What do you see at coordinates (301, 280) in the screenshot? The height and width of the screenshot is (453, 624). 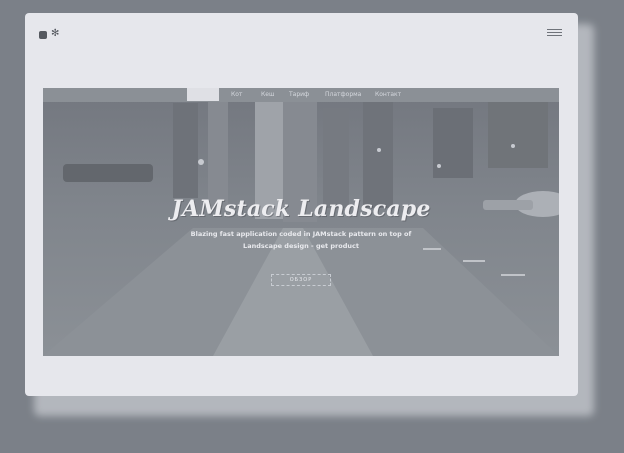 I see `hero-cta-button: ОБЗОР` at bounding box center [301, 280].